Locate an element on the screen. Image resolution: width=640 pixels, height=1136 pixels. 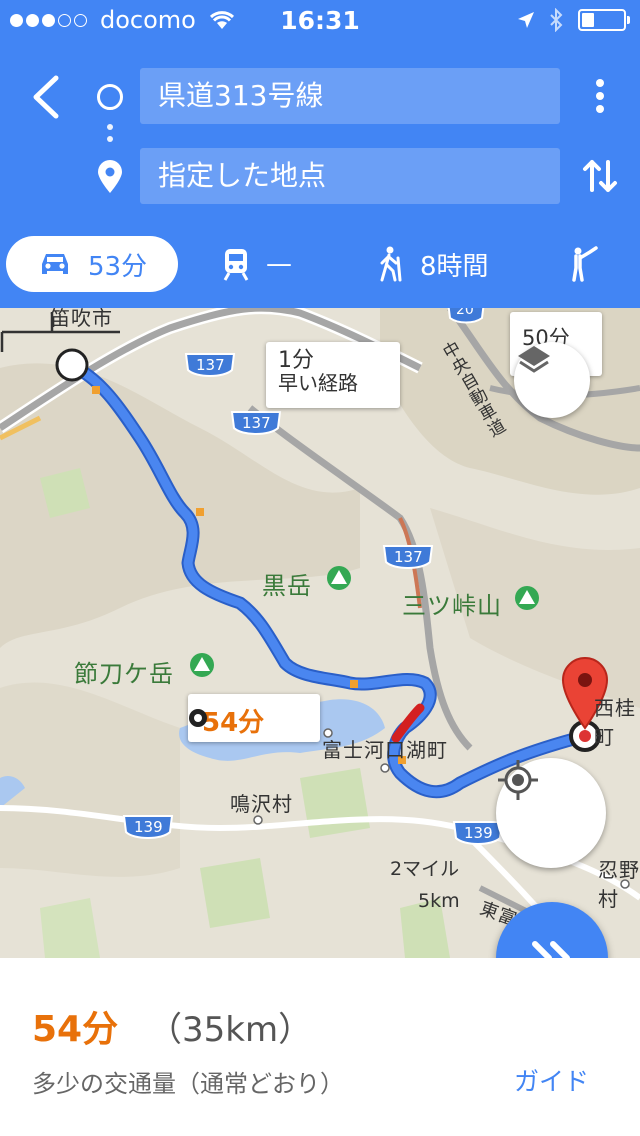
shield-20-label: 20 is located at coordinates (465, 313).